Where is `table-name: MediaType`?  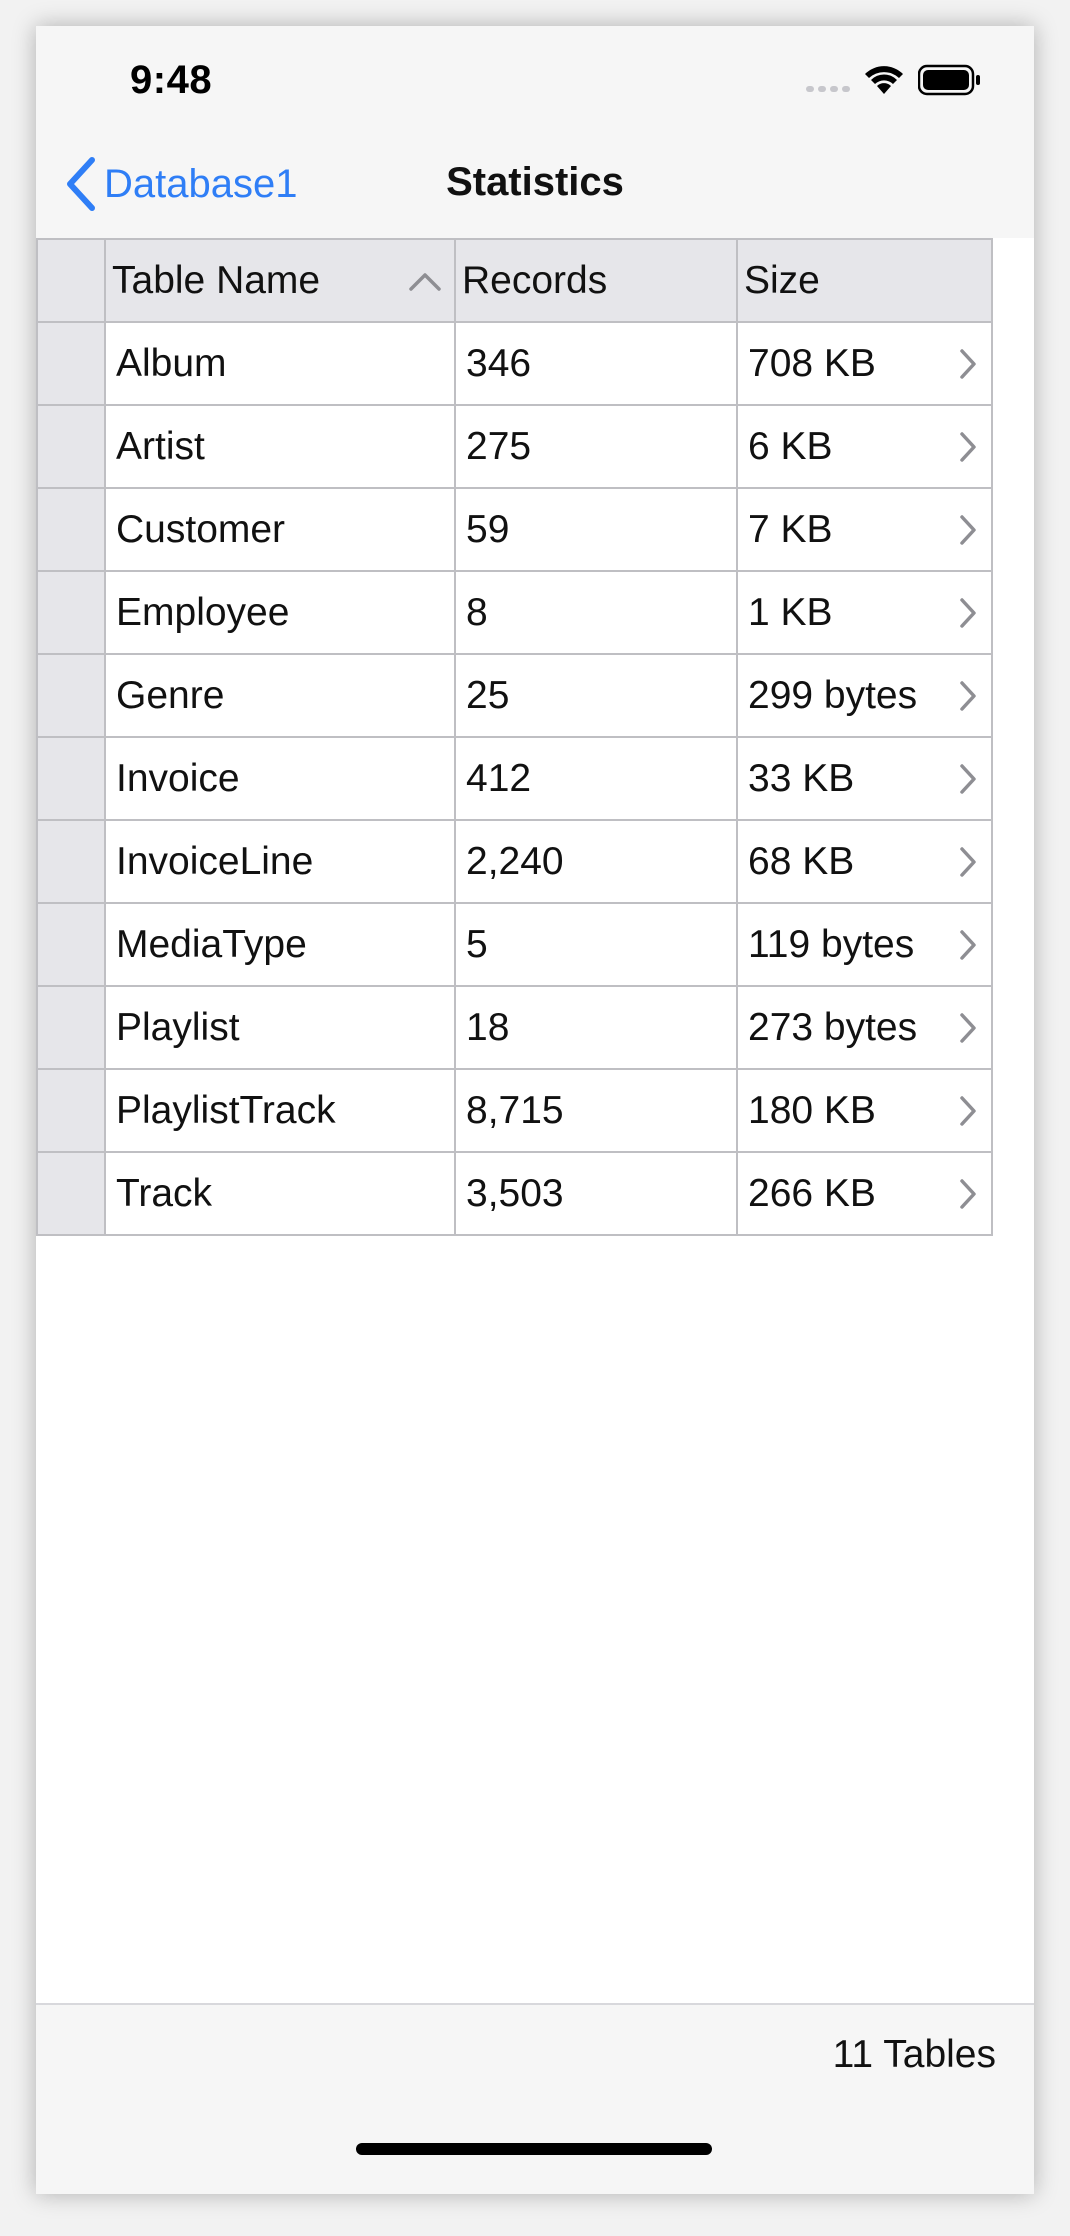 table-name: MediaType is located at coordinates (211, 944).